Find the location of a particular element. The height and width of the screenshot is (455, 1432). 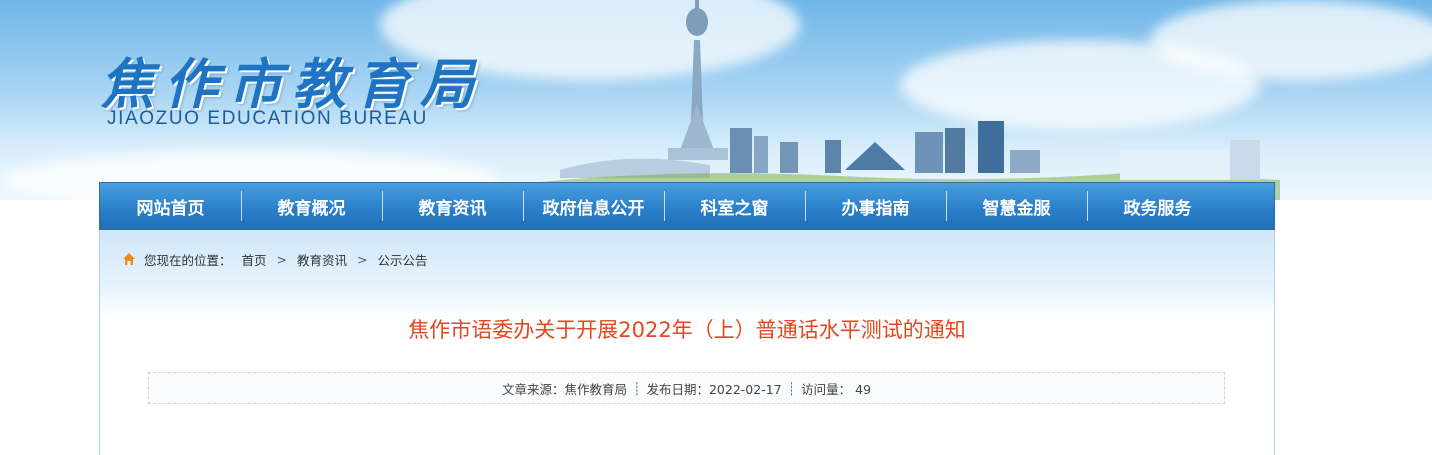

nav-item-education-overview: 教育概况 is located at coordinates (311, 206).